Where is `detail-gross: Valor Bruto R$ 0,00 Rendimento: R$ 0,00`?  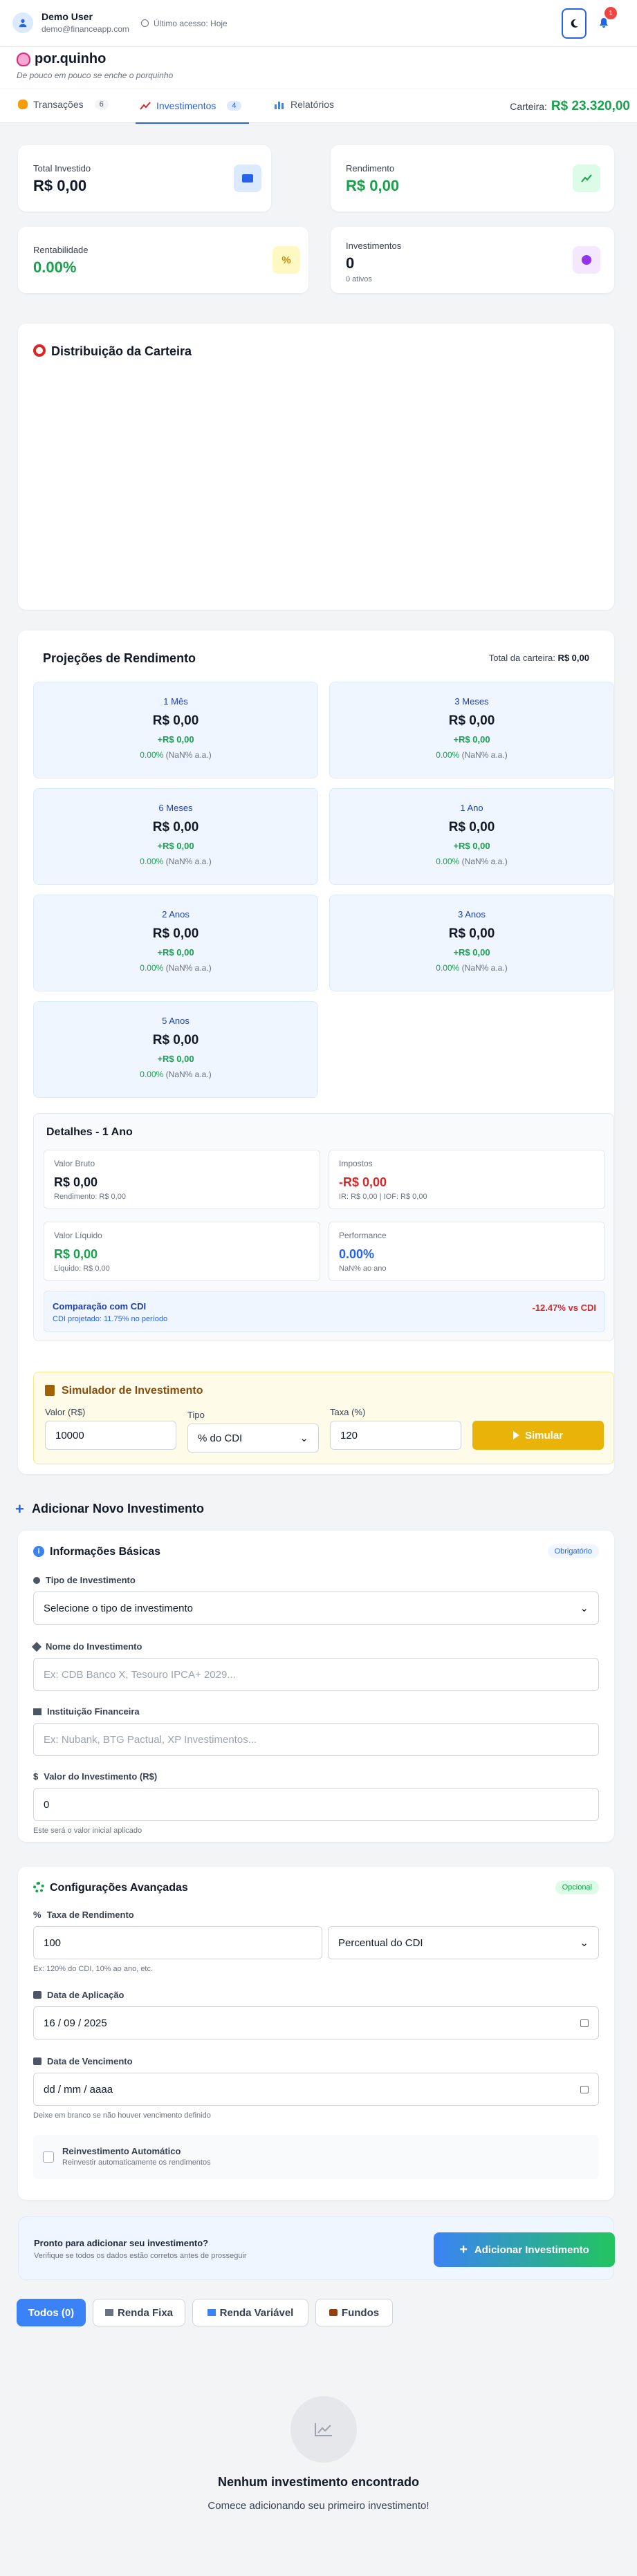
detail-gross: Valor Bruto R$ 0,00 Rendimento: R$ 0,00 is located at coordinates (182, 1179).